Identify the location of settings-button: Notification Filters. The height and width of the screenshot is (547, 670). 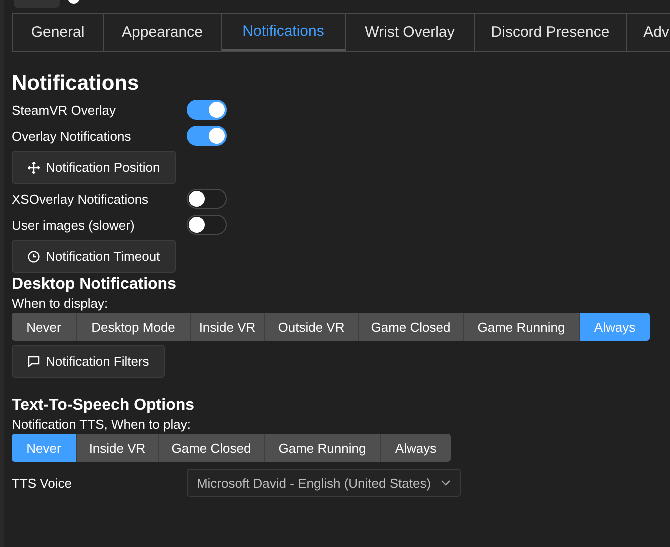
(89, 361).